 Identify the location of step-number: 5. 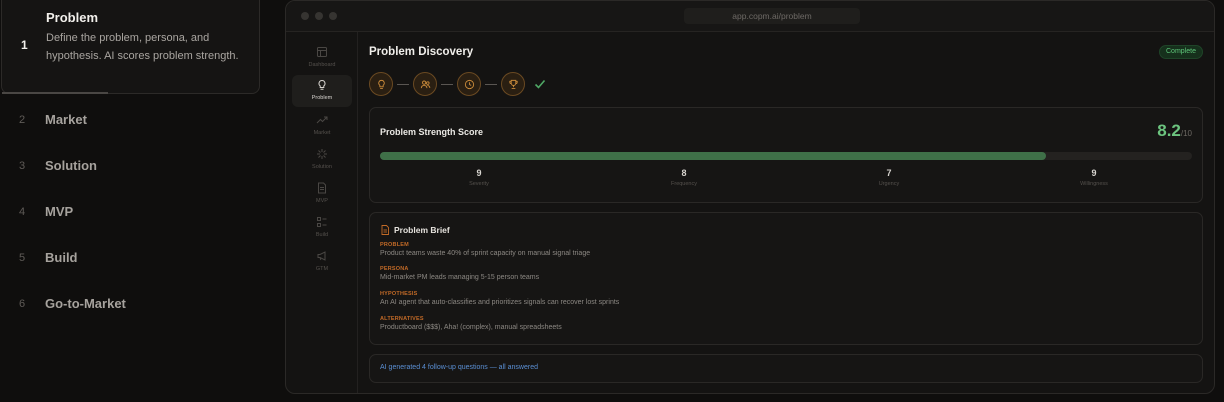
(22, 258).